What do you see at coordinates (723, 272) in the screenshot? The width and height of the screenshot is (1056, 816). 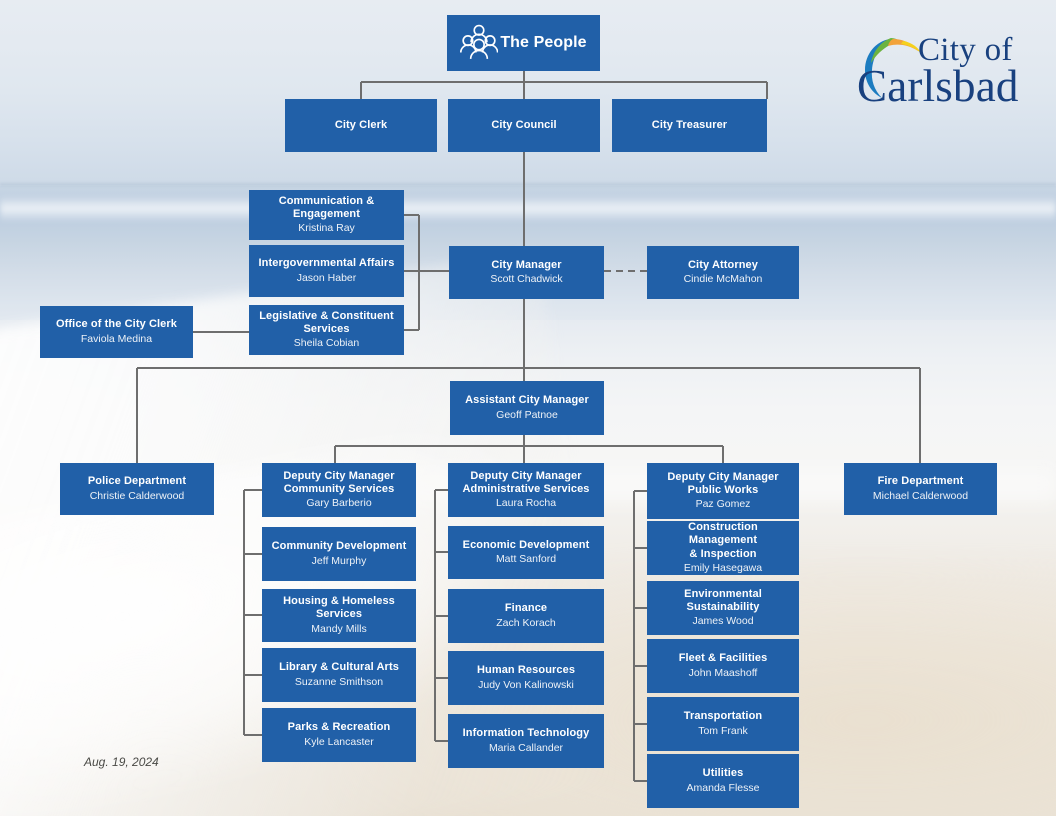 I see `node-city-attorney: City Attorney Cindie McMahon` at bounding box center [723, 272].